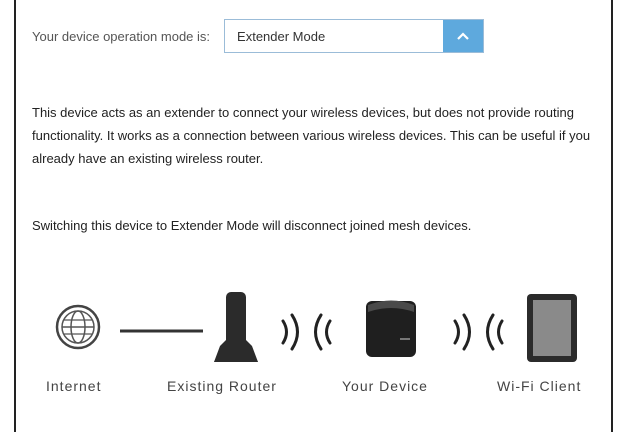 The height and width of the screenshot is (432, 621). What do you see at coordinates (385, 386) in the screenshot?
I see `caption-your-device: Your Device` at bounding box center [385, 386].